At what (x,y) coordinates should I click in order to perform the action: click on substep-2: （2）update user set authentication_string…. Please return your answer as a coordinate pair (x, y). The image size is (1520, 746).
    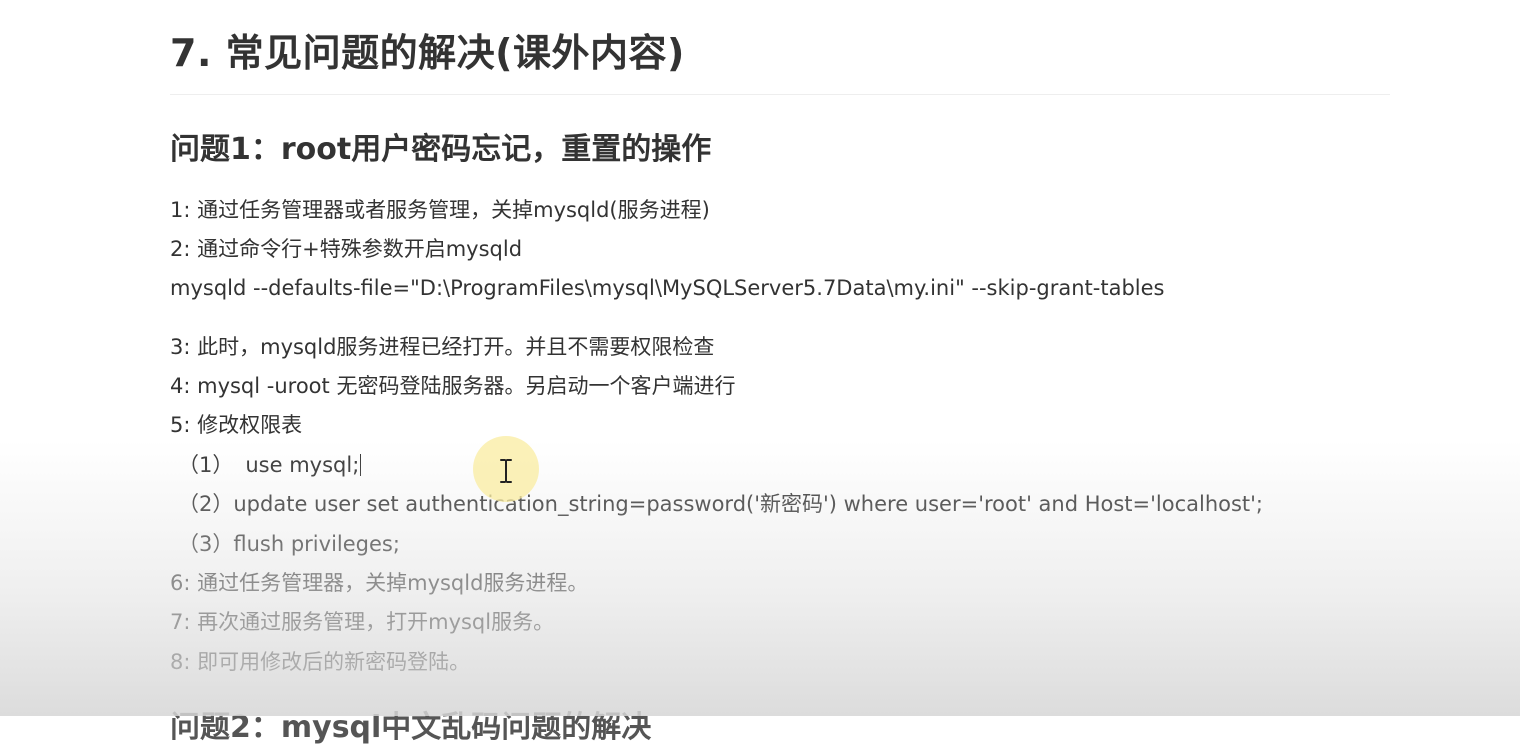
    Looking at the image, I should click on (720, 504).